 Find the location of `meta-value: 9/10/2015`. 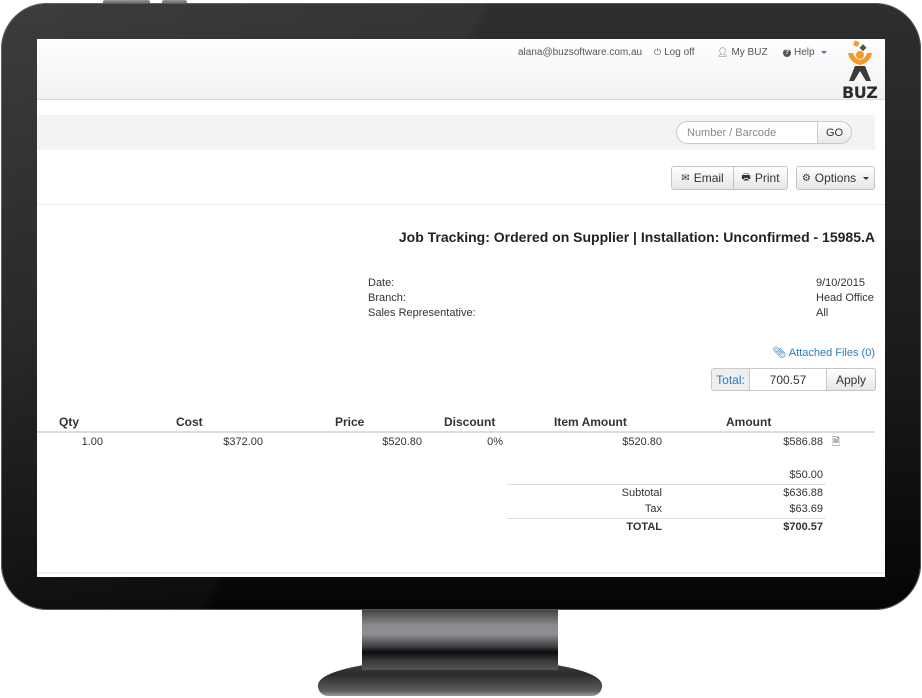

meta-value: 9/10/2015 is located at coordinates (840, 283).